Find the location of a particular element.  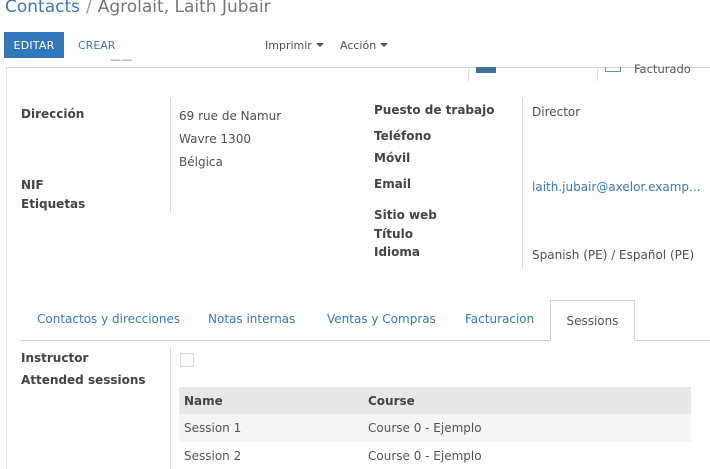

column-header-name: Name is located at coordinates (271, 401).